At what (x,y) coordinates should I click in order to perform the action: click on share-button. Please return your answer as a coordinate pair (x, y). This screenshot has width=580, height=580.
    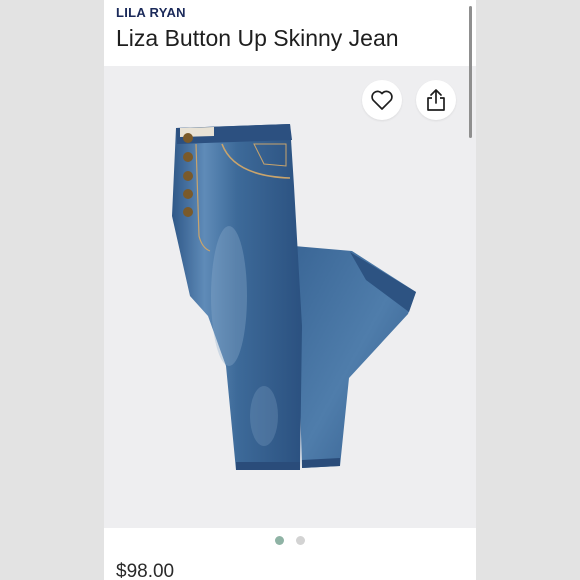
    Looking at the image, I should click on (436, 100).